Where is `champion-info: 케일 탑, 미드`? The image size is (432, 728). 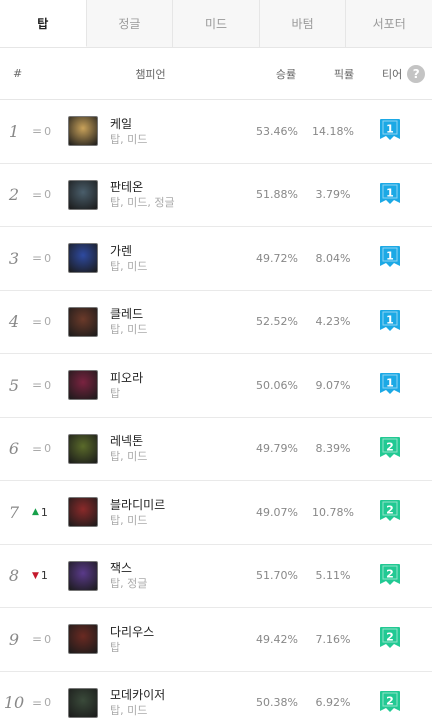 champion-info: 케일 탑, 미드 is located at coordinates (180, 131).